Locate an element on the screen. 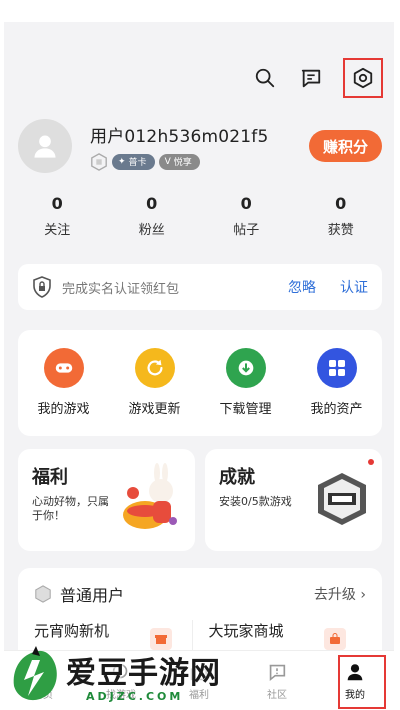 The image size is (400, 710). verify-banner: 完成实名认证领红包 忽略 认证 is located at coordinates (200, 287).